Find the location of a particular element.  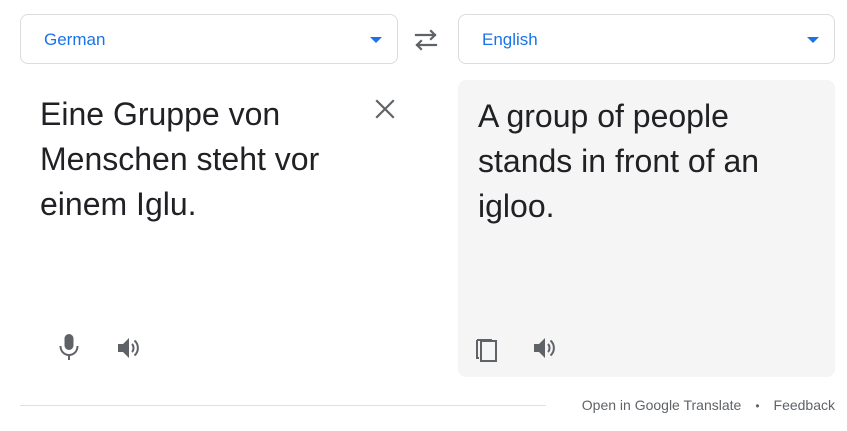

microphone-icon is located at coordinates (69, 347).